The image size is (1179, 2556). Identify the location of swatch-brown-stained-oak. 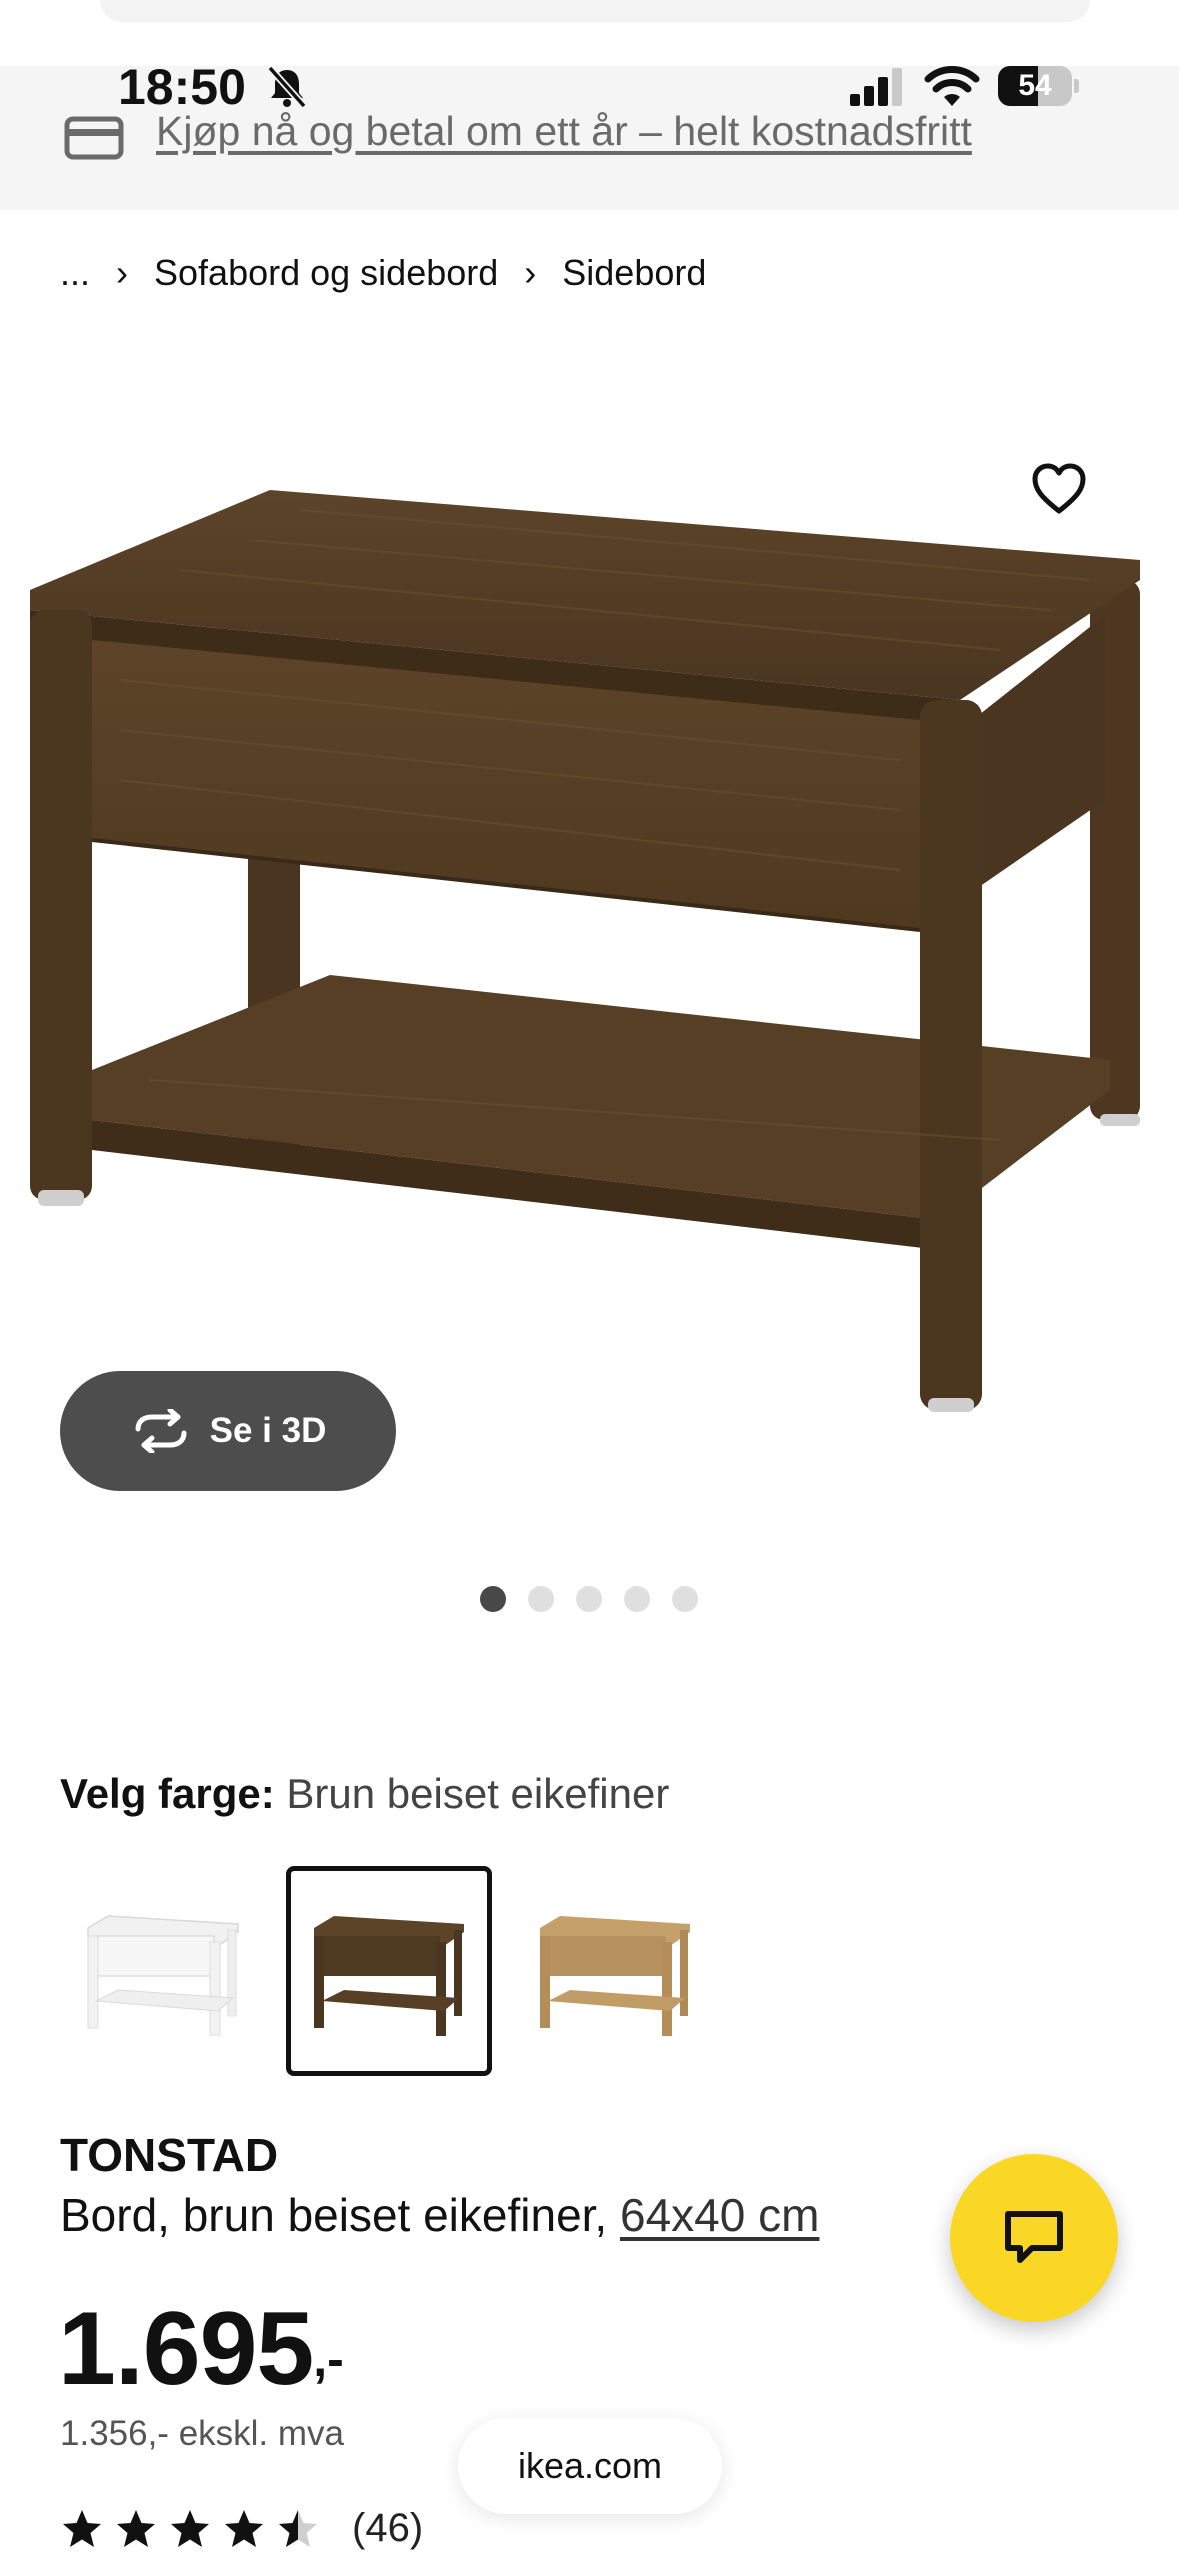
(389, 1971).